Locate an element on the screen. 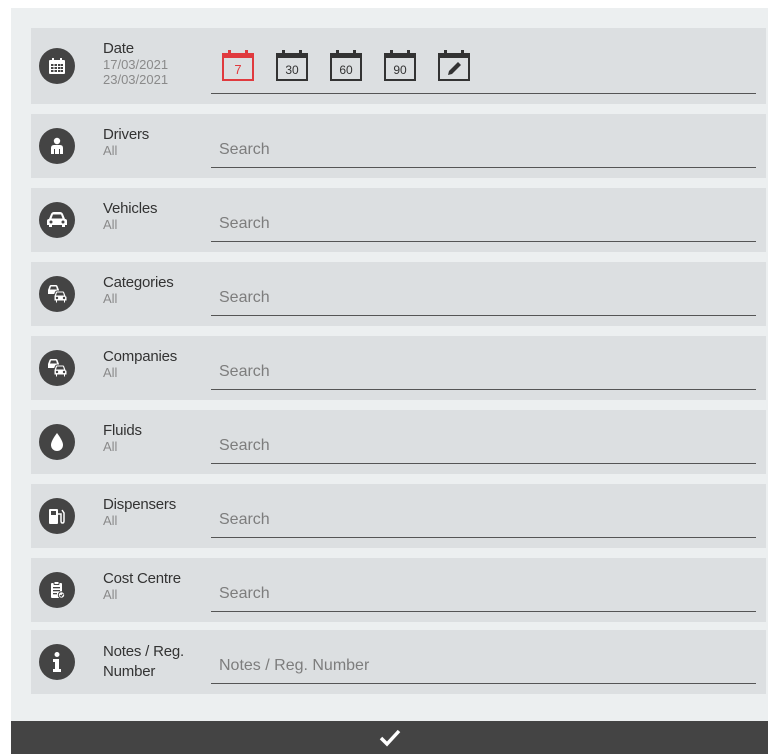 This screenshot has height=754, width=768. row-title: Drivers is located at coordinates (126, 134).